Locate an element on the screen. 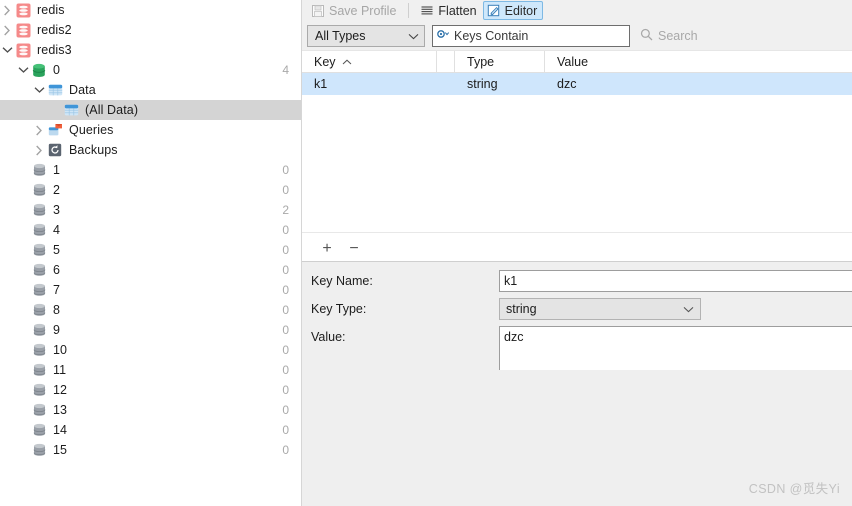 The height and width of the screenshot is (506, 852). column-header-key-label: Key is located at coordinates (325, 61).